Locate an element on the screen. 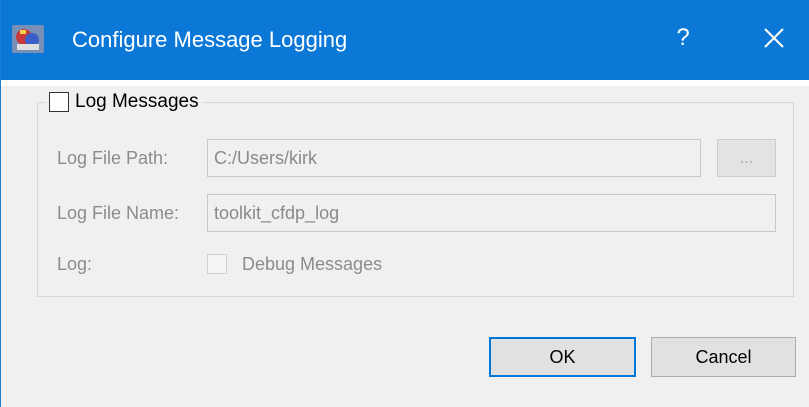 The height and width of the screenshot is (407, 809). help-button: ? is located at coordinates (683, 38).